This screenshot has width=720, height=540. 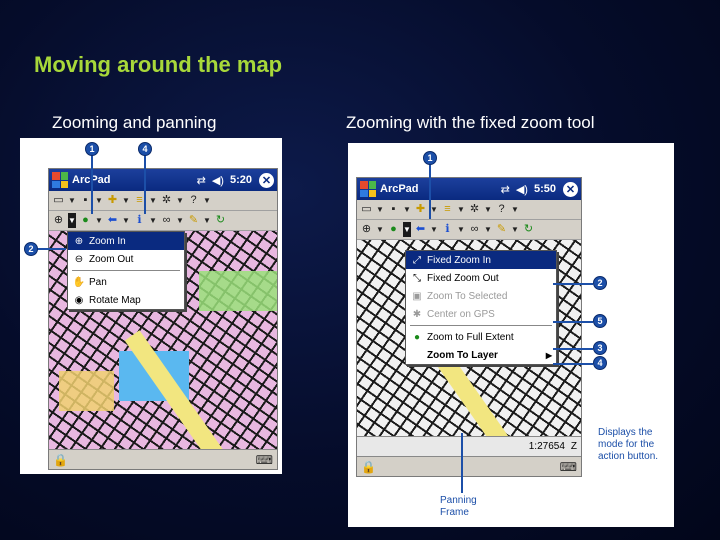 What do you see at coordinates (628, 444) in the screenshot?
I see `action-button-note: Displays the mode for the action button.` at bounding box center [628, 444].